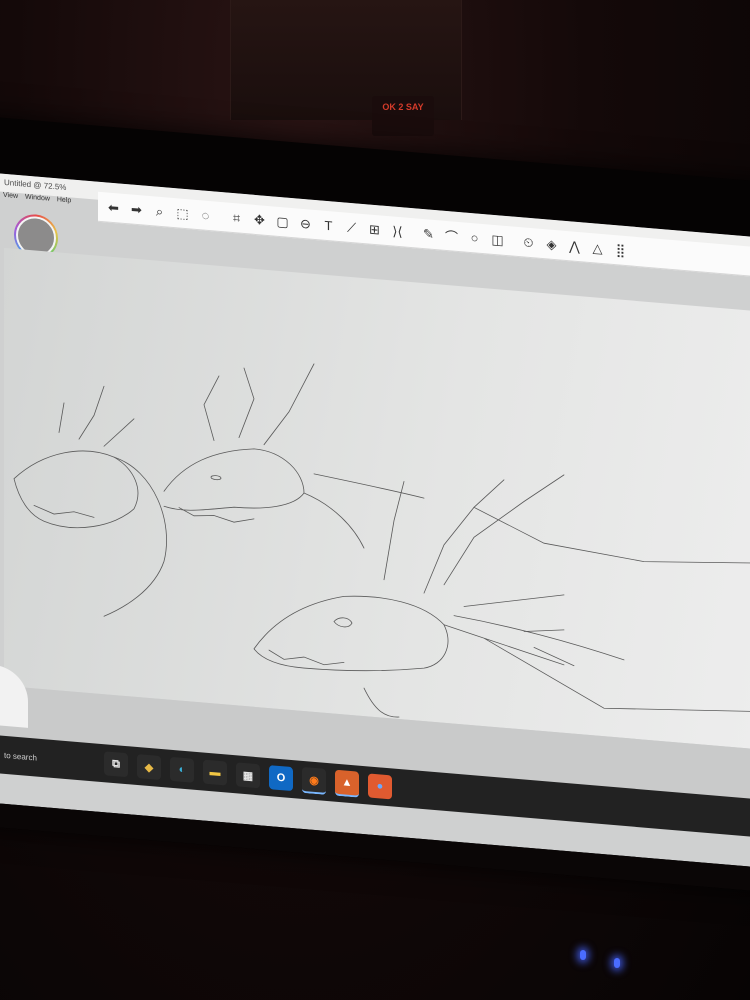  Describe the element at coordinates (159, 211) in the screenshot. I see `magnify-icon: ⌕` at that location.